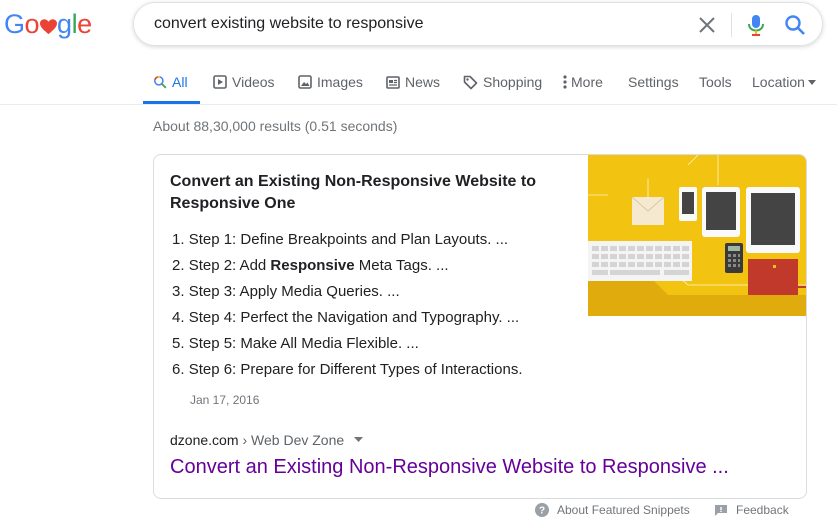 The height and width of the screenshot is (526, 837). Describe the element at coordinates (253, 82) in the screenshot. I see `tab-videos-label: Videos` at that location.